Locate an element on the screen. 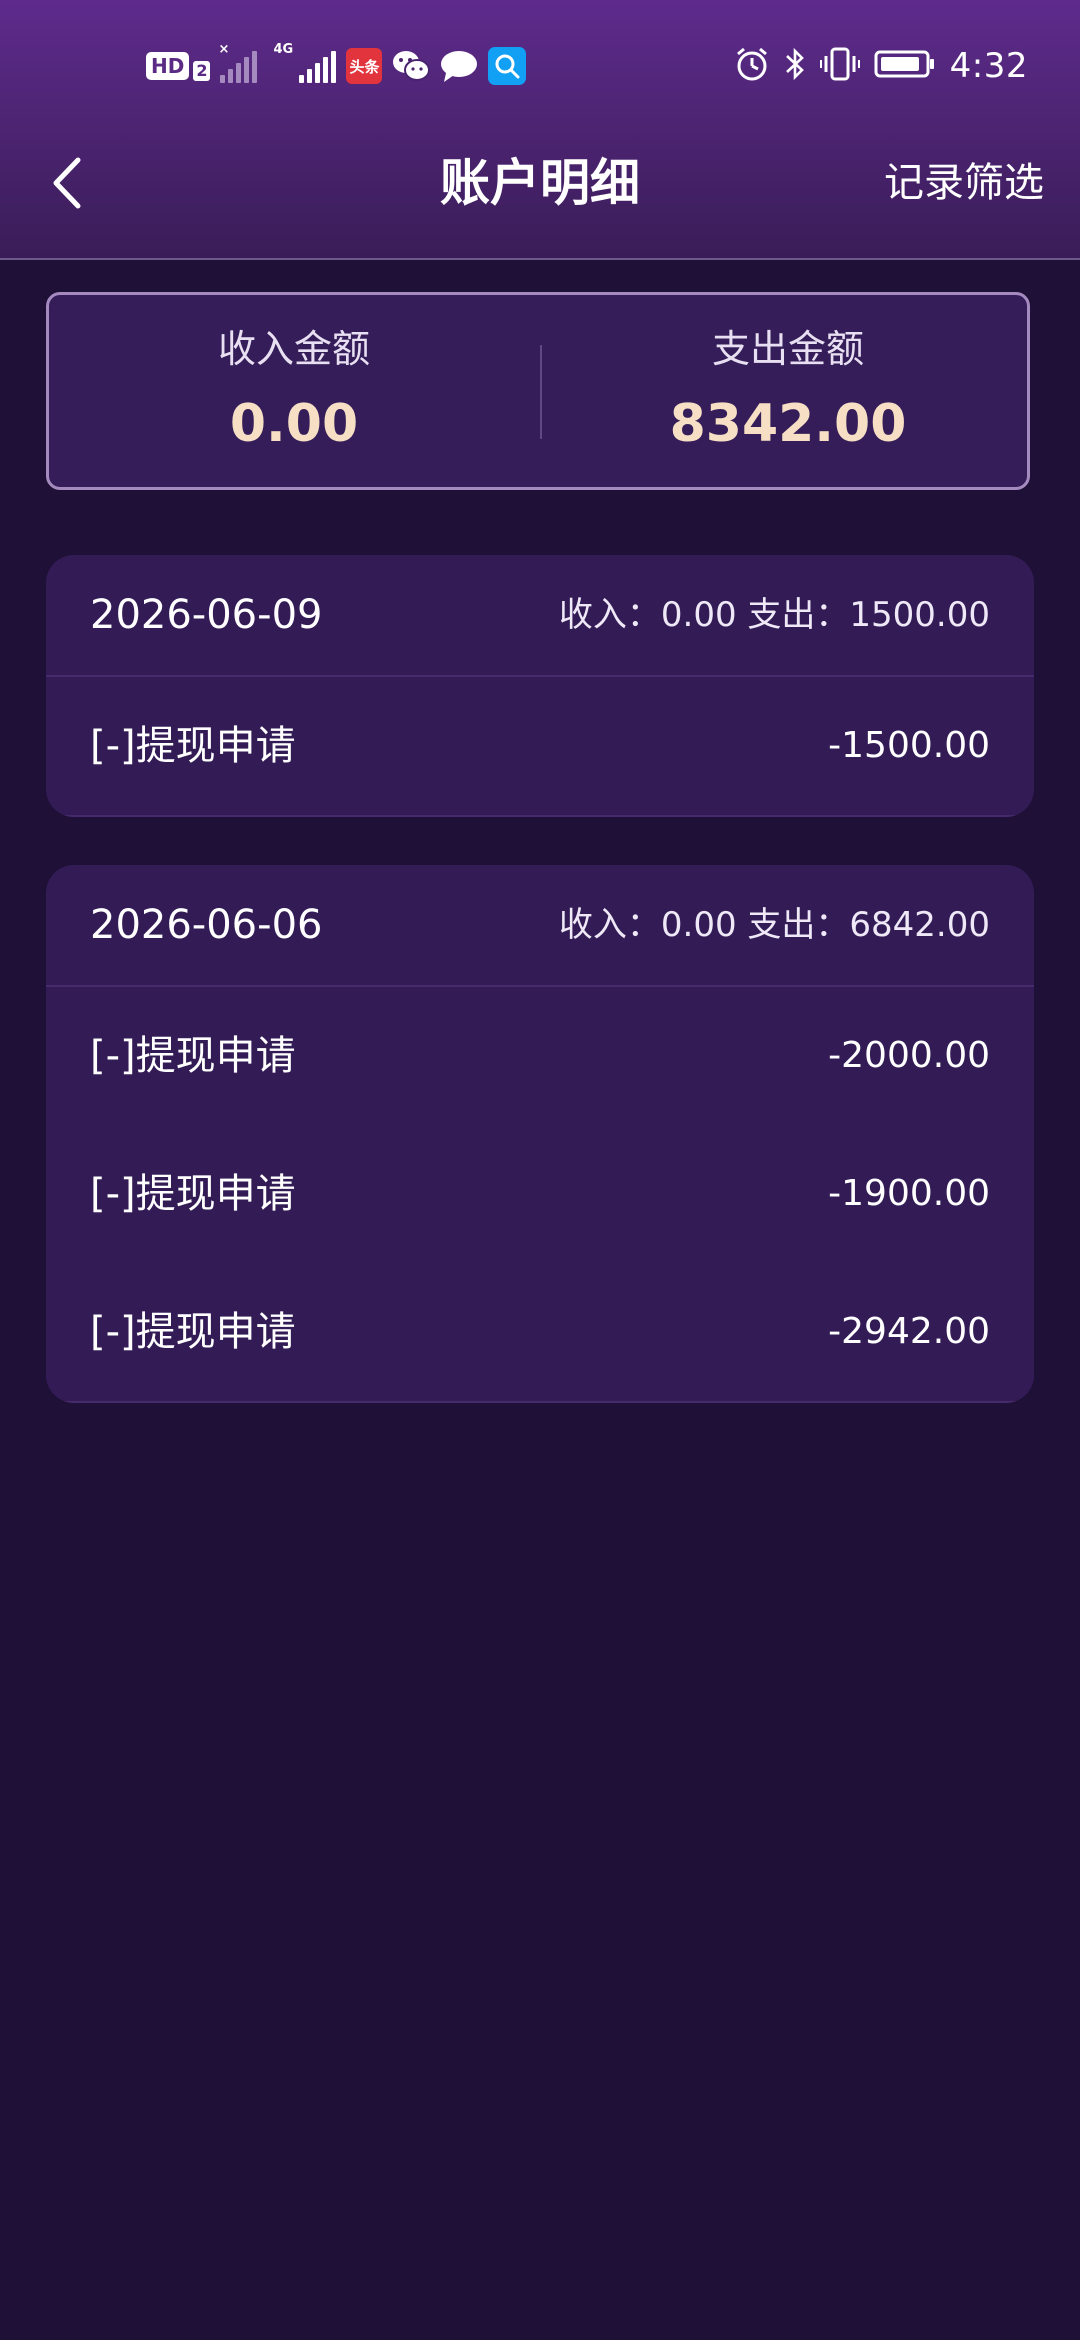 This screenshot has height=2340, width=1080. expense-value: 8342.00 is located at coordinates (788, 424).